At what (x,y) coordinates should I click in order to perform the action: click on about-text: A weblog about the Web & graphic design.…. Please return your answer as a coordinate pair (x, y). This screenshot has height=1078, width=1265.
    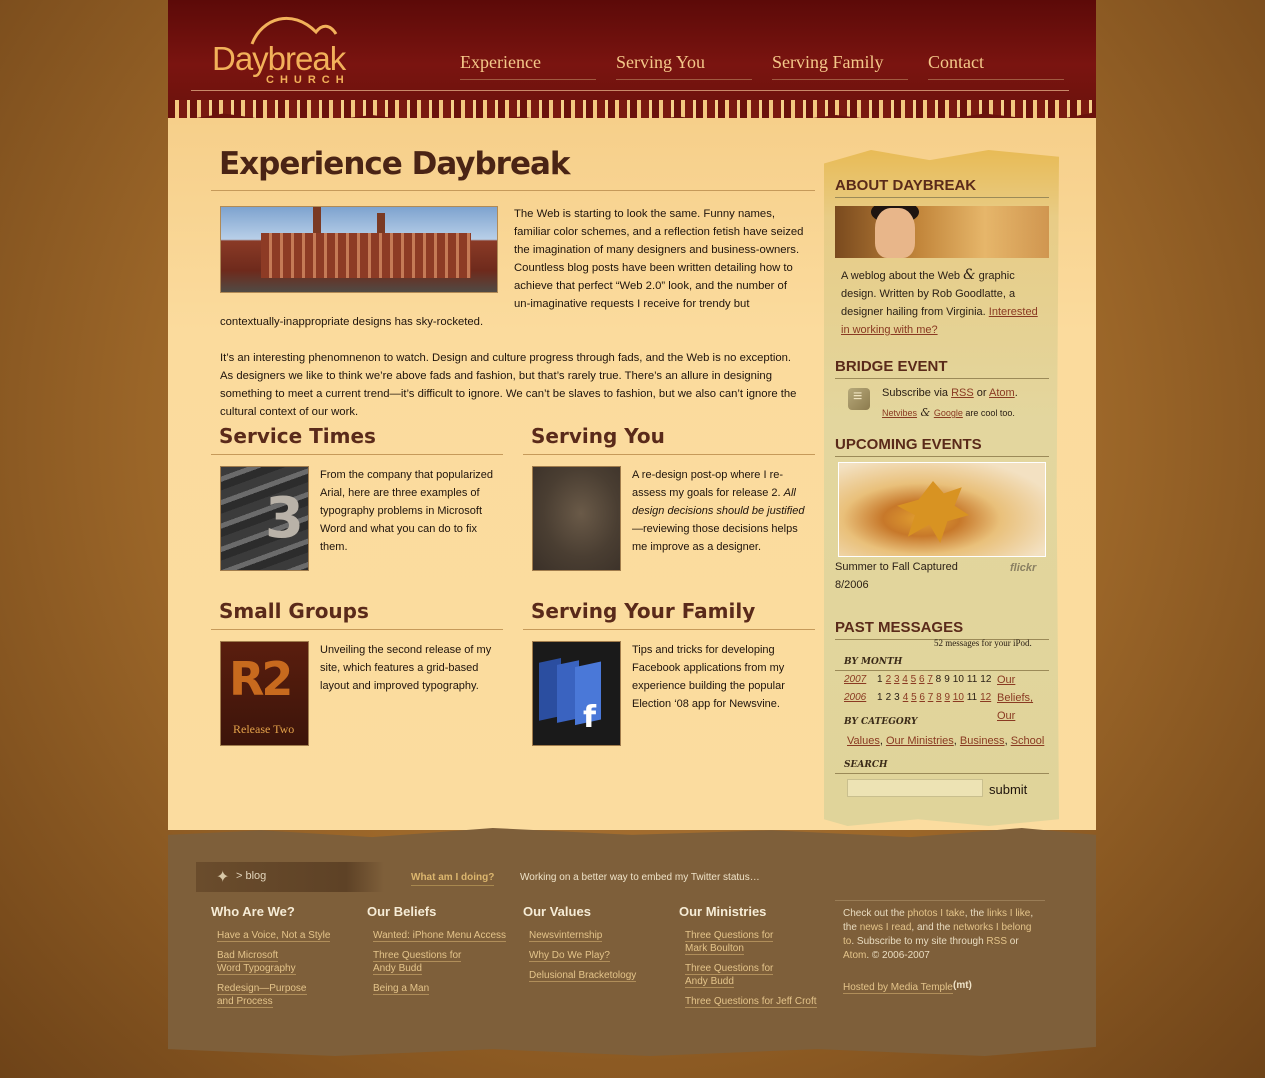
    Looking at the image, I should click on (941, 302).